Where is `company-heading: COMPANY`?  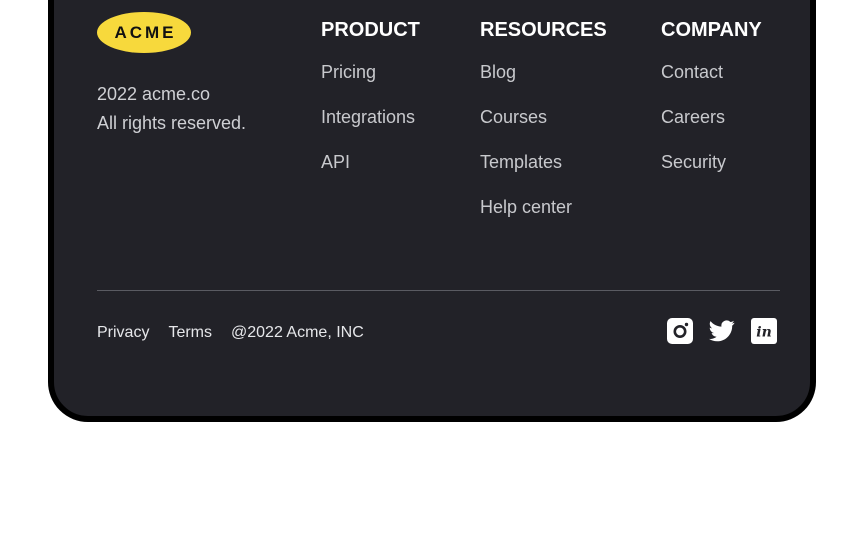 company-heading: COMPANY is located at coordinates (711, 30).